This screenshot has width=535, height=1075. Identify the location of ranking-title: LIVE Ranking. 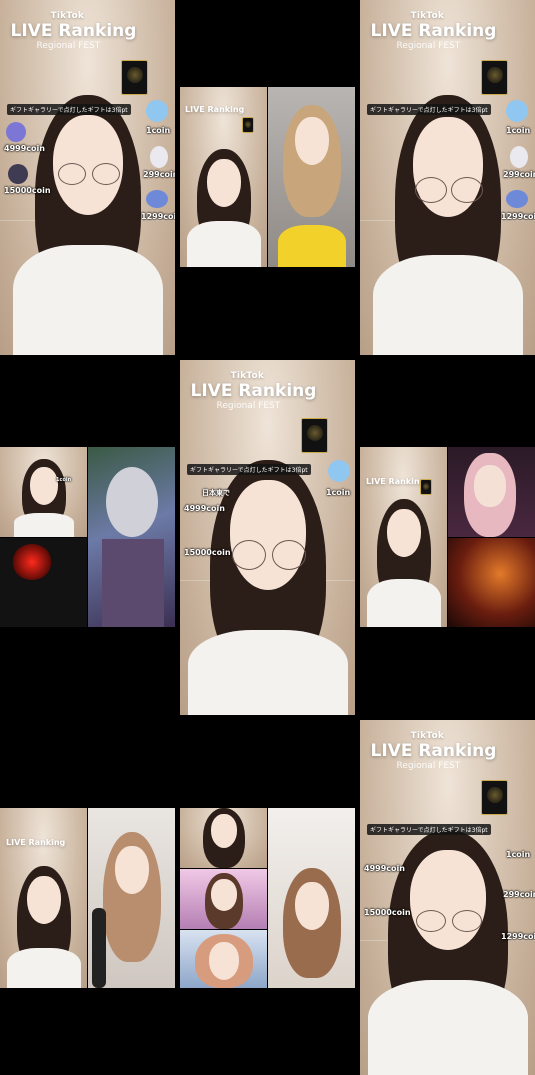
(73, 30).